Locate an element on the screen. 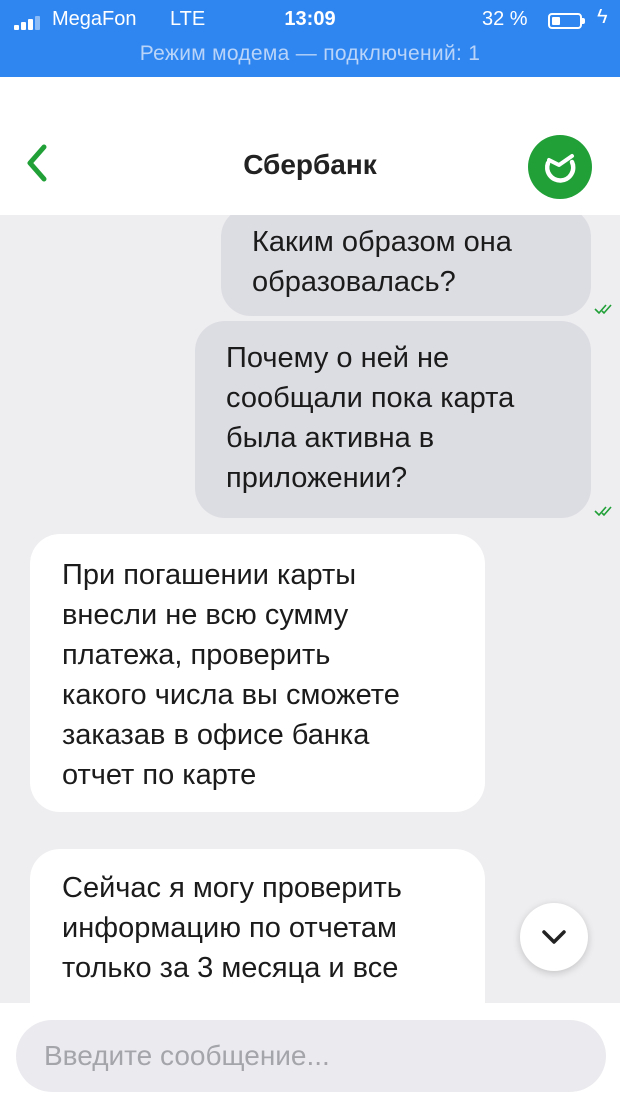 The height and width of the screenshot is (1100, 620). message-line: только за 3 месяца и все is located at coordinates (230, 968).